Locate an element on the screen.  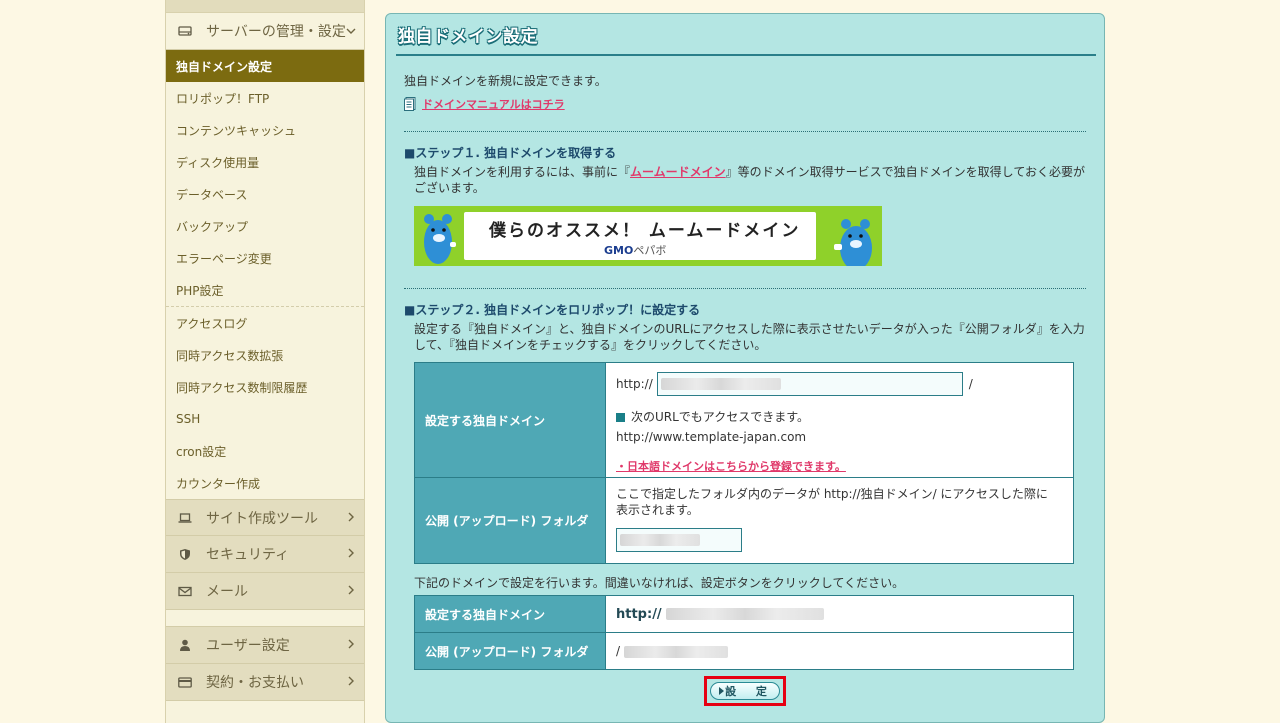
sidebar-item-ssh: SSH is located at coordinates (265, 419).